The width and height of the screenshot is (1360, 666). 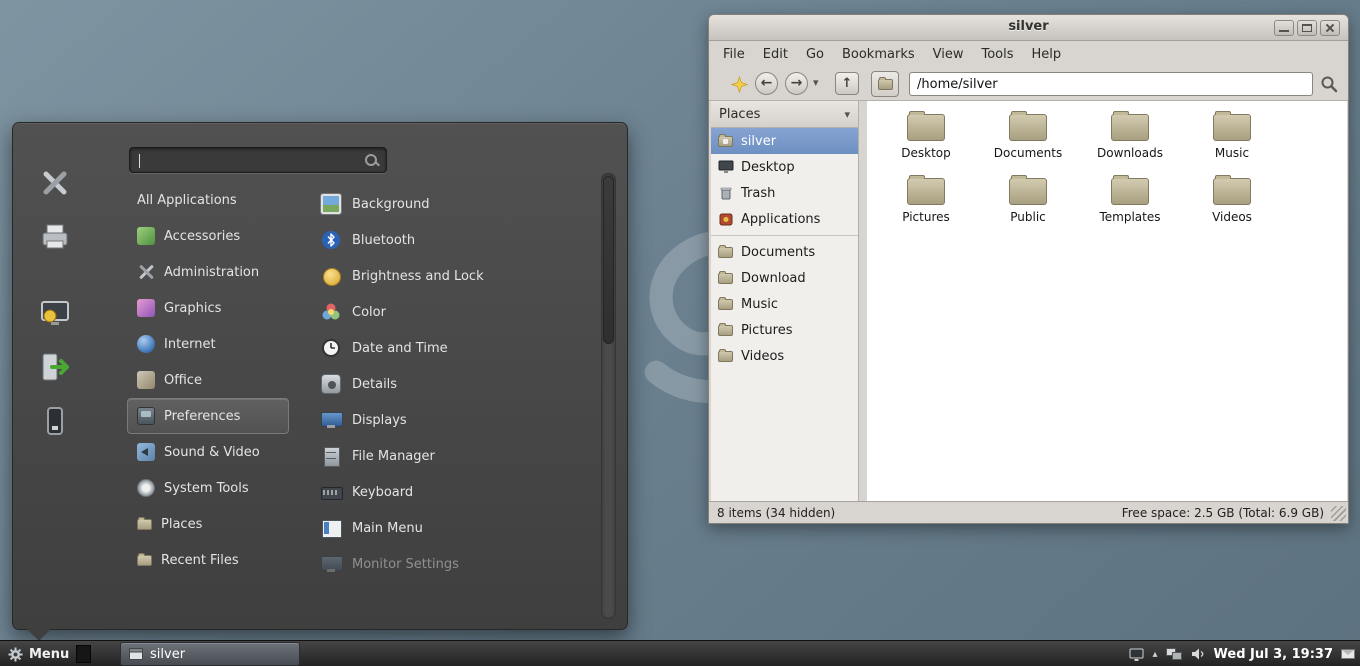 What do you see at coordinates (453, 492) in the screenshot?
I see `app-keyboard: Keyboard` at bounding box center [453, 492].